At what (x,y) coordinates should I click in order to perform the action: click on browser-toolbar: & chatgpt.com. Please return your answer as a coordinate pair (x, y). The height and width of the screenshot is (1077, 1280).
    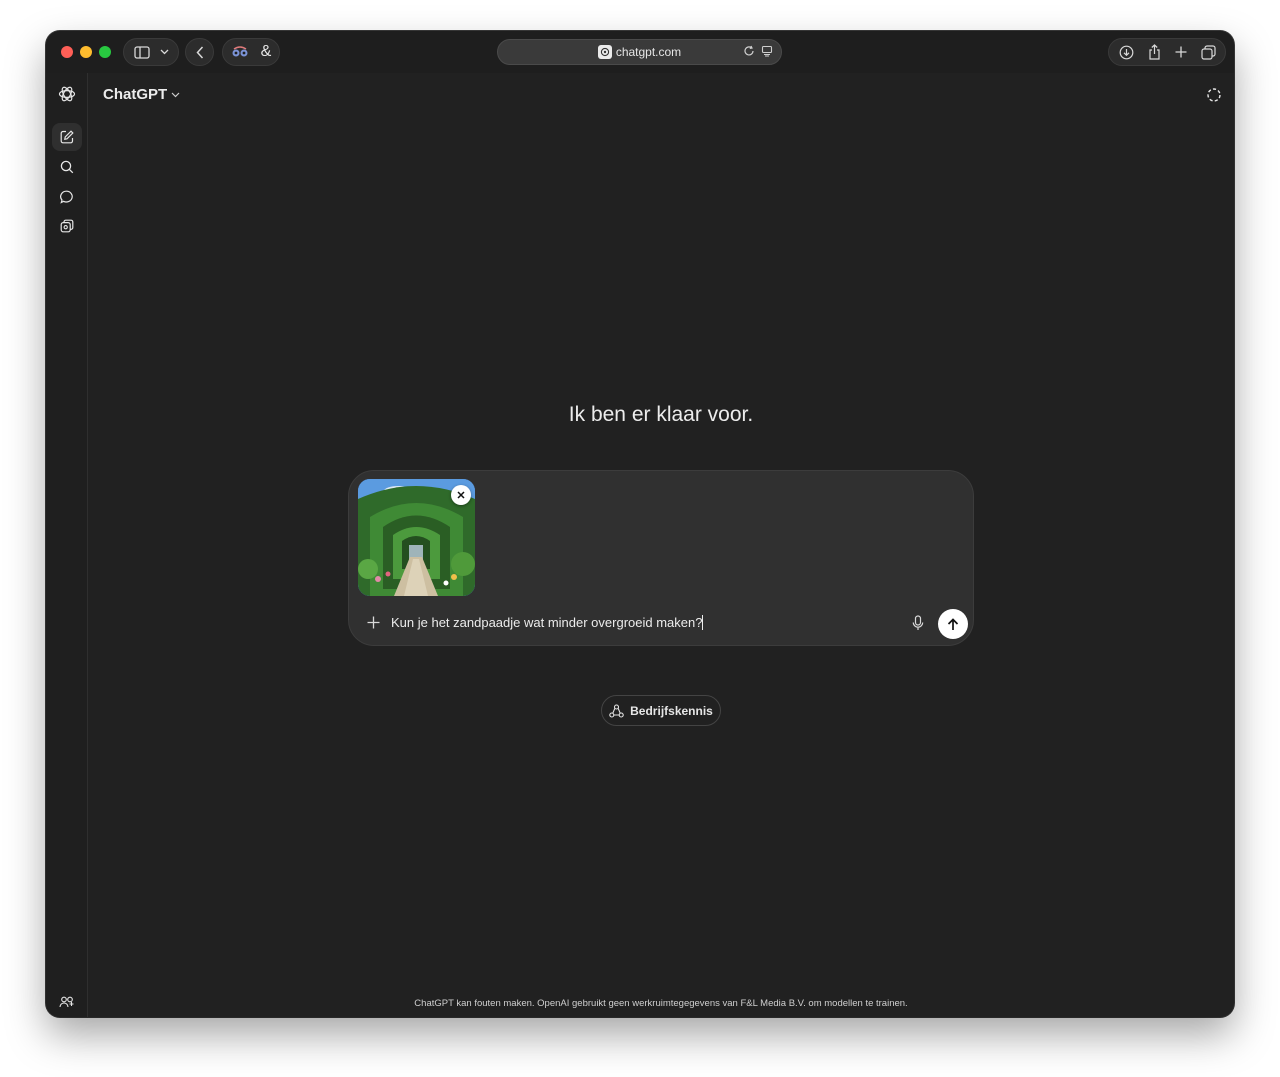
    Looking at the image, I should click on (640, 52).